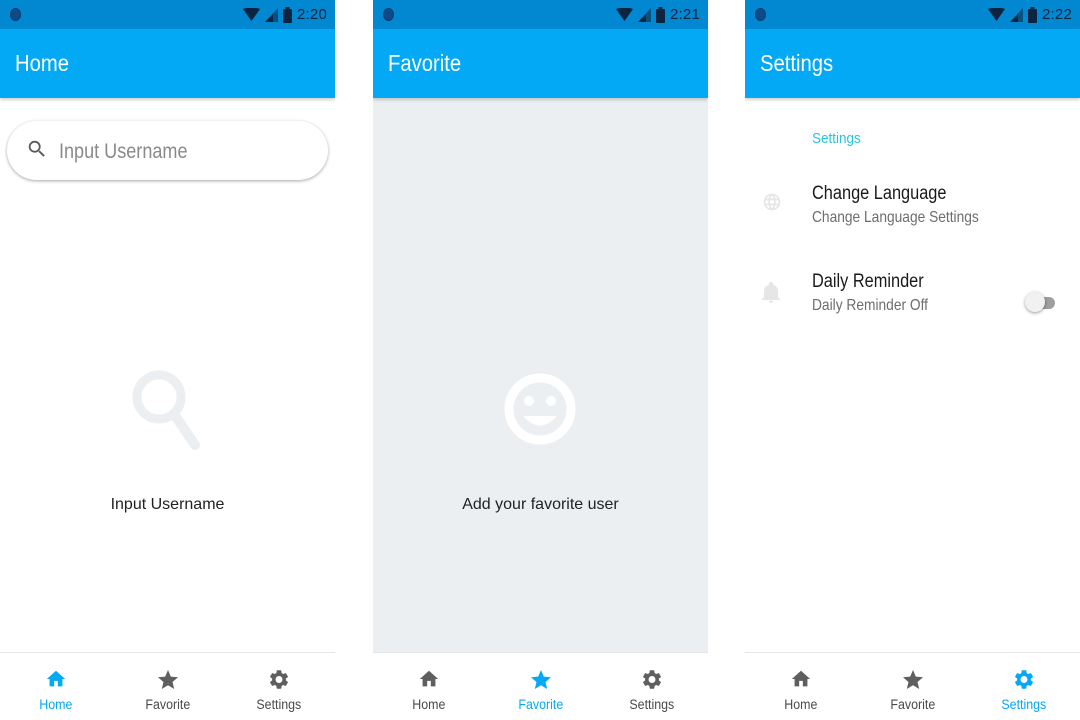  I want to click on page-title: Home, so click(42, 63).